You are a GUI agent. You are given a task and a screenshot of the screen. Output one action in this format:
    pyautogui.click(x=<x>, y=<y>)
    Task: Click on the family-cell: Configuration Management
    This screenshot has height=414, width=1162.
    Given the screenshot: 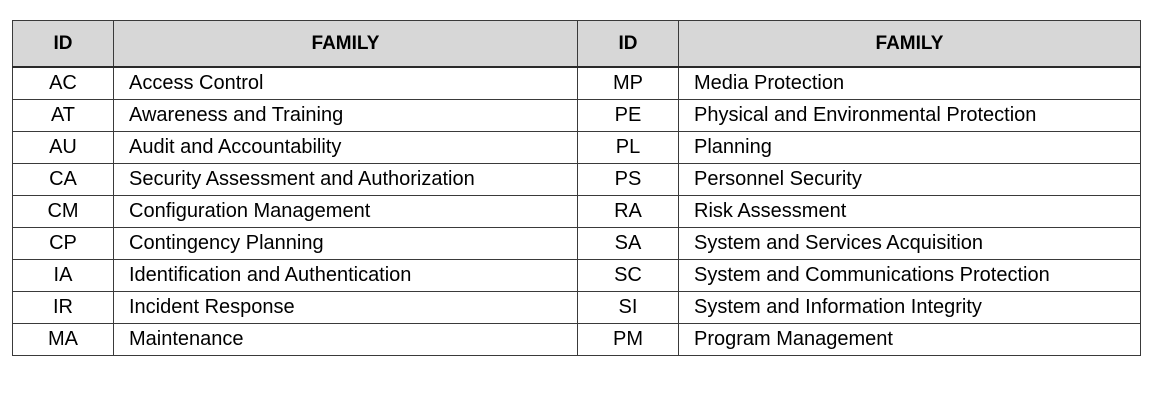 What is the action you would take?
    pyautogui.click(x=345, y=211)
    